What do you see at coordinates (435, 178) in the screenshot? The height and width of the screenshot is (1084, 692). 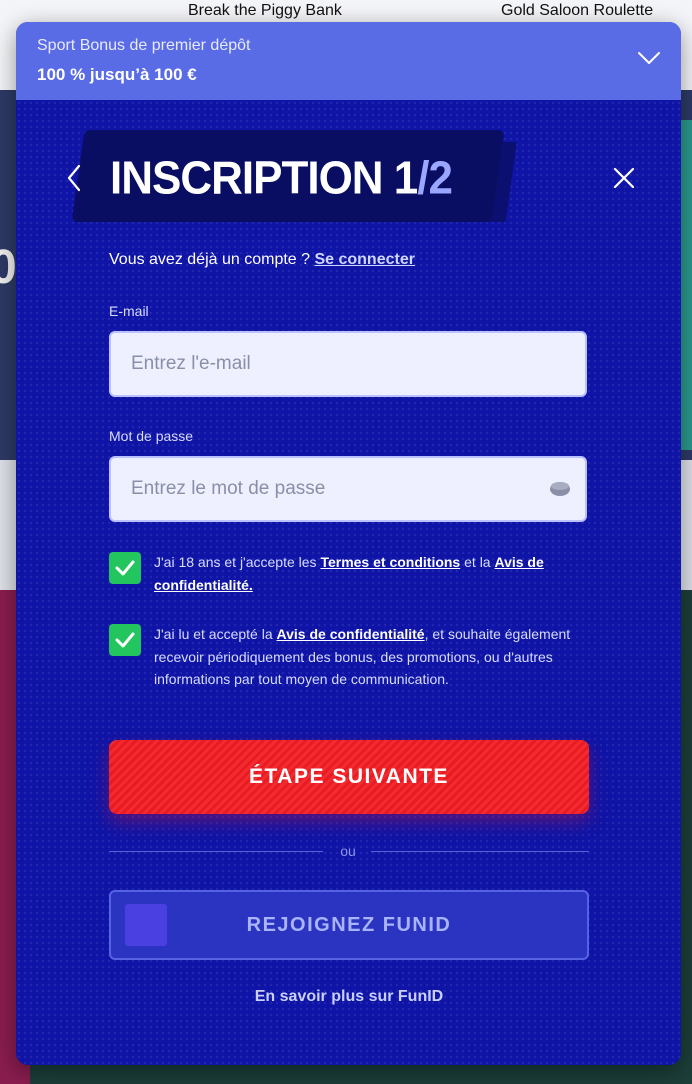 I see `title-step-total: /2` at bounding box center [435, 178].